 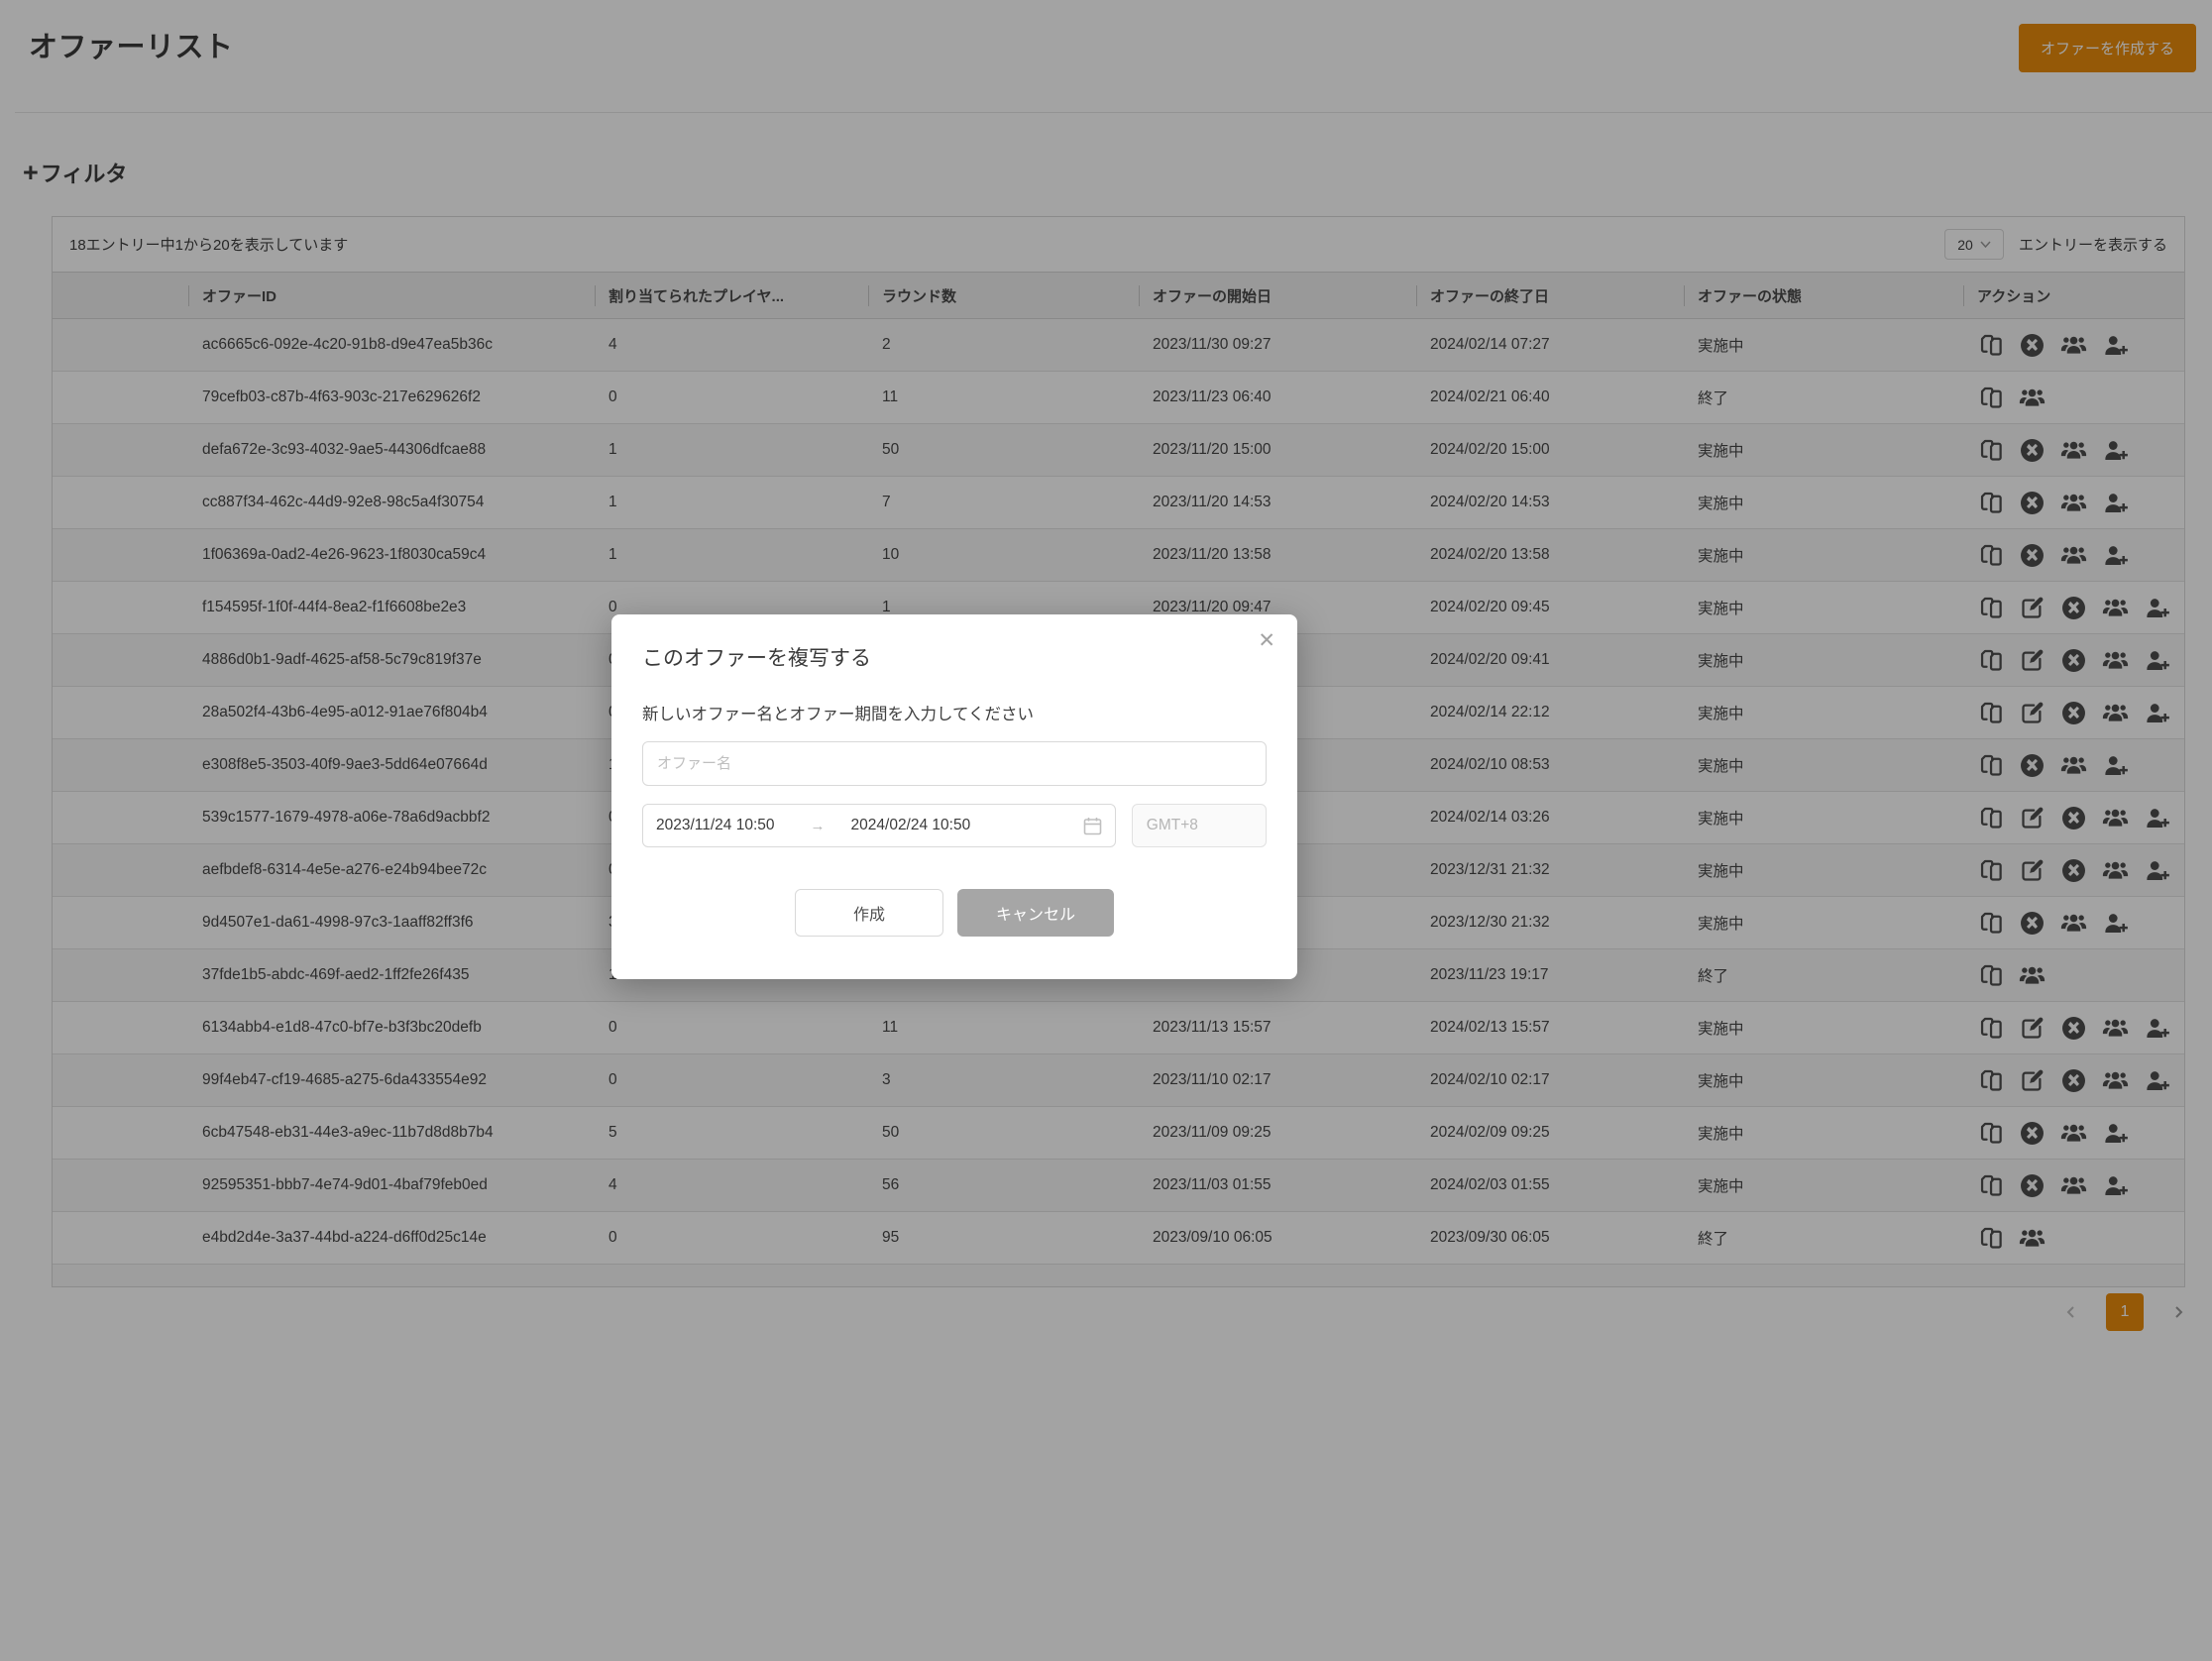 I want to click on cancel-button: キャンセル, so click(x=1035, y=913).